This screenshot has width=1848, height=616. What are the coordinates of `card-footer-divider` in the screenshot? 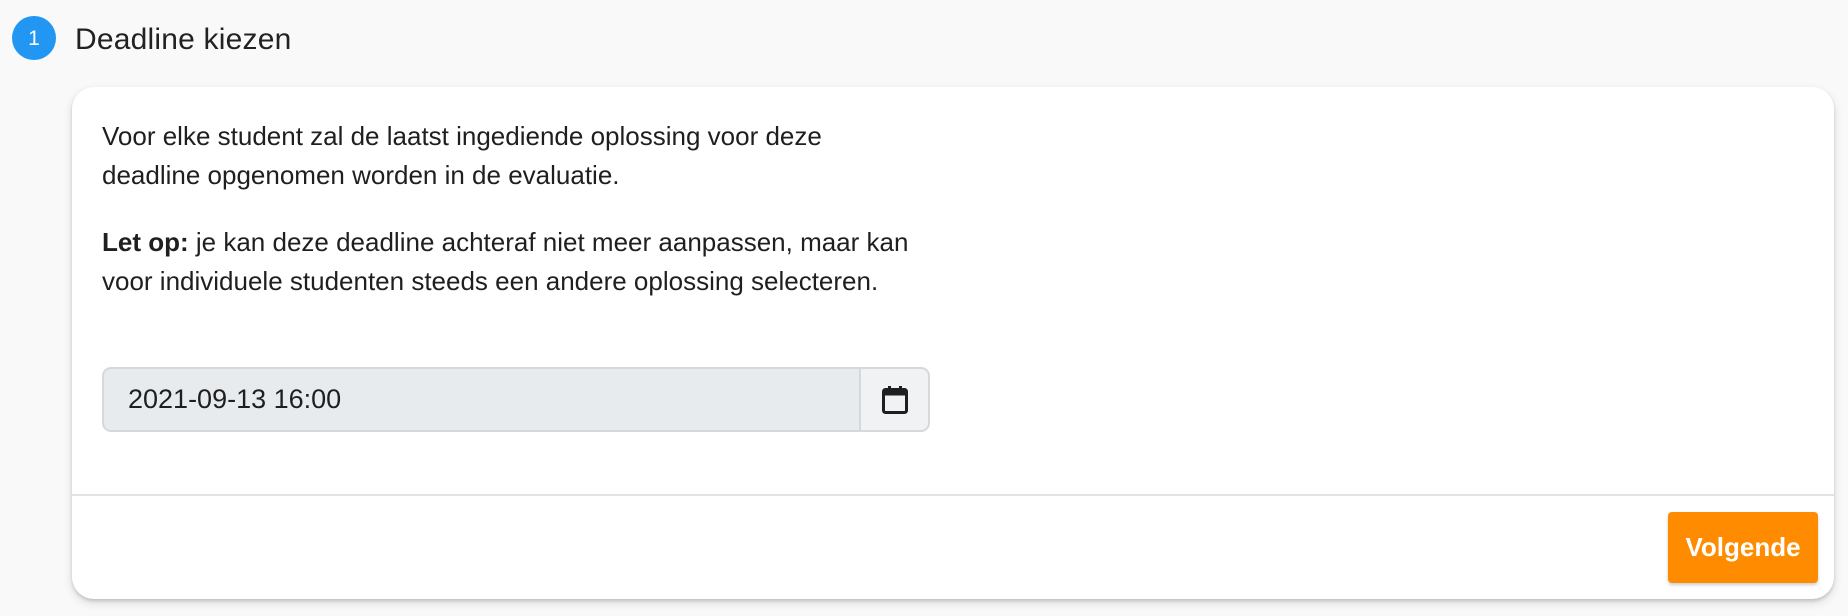 It's located at (953, 495).